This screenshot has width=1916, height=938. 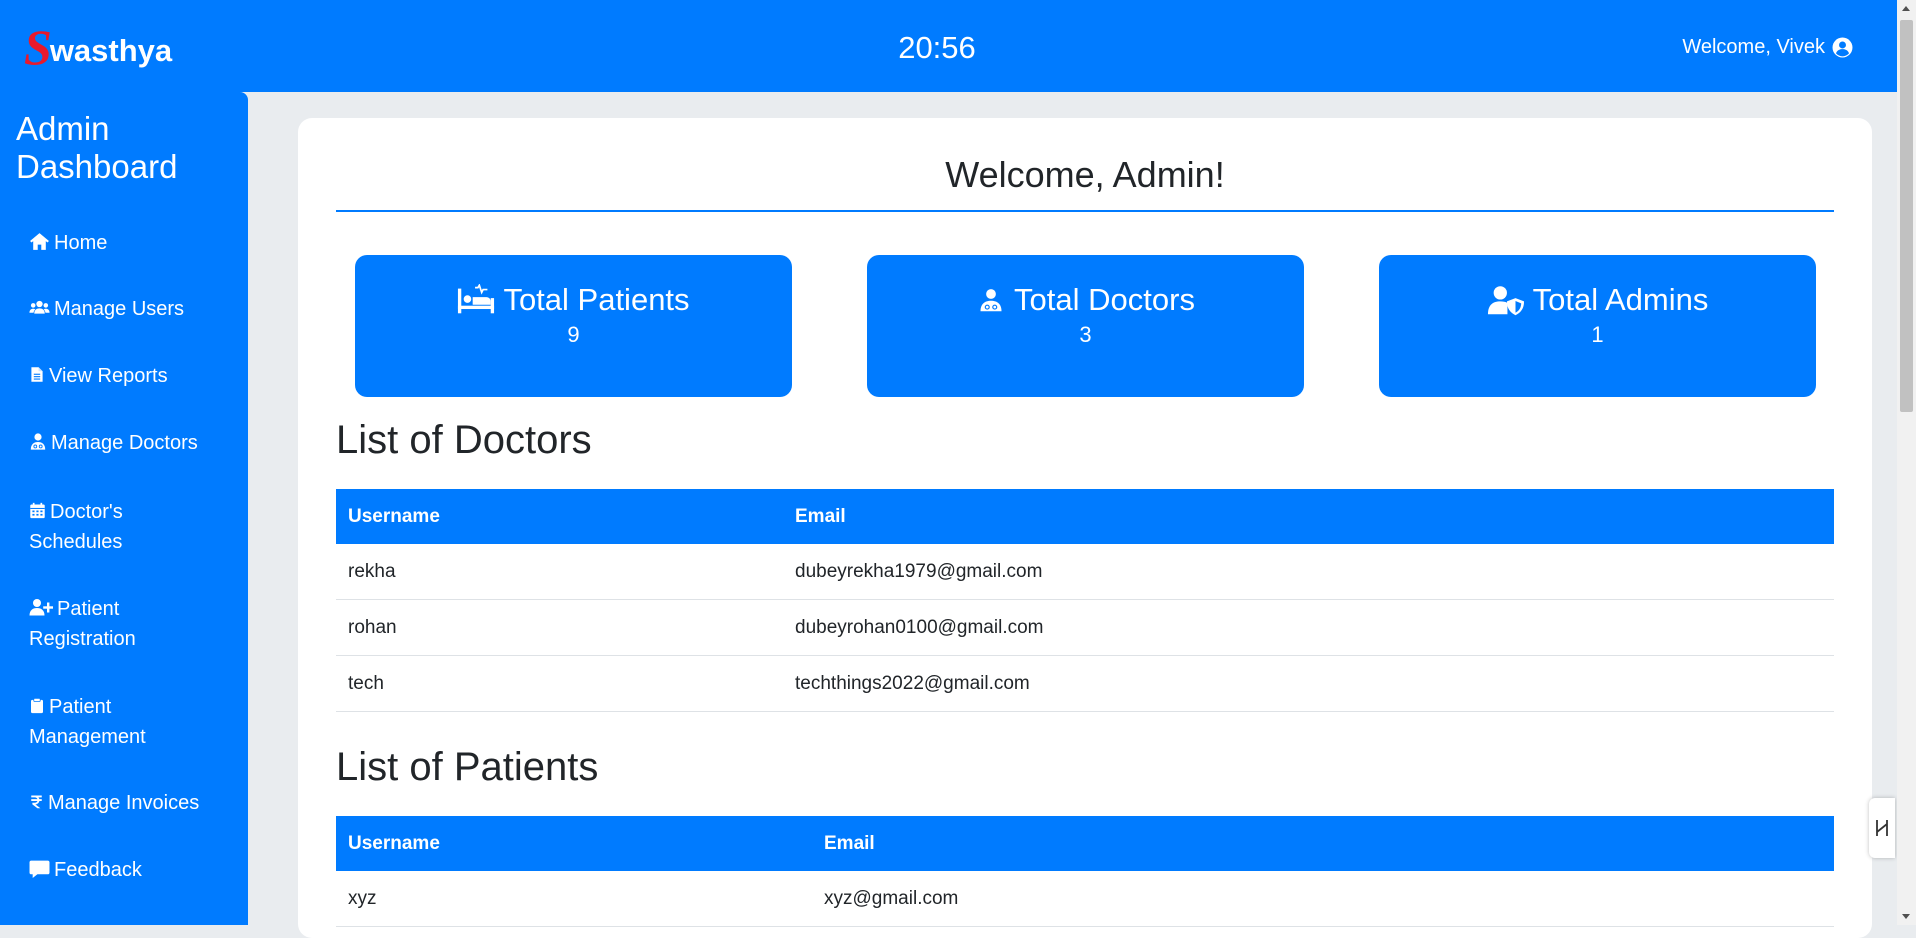 I want to click on stat-card-admins: Total Admins 1, so click(x=1597, y=326).